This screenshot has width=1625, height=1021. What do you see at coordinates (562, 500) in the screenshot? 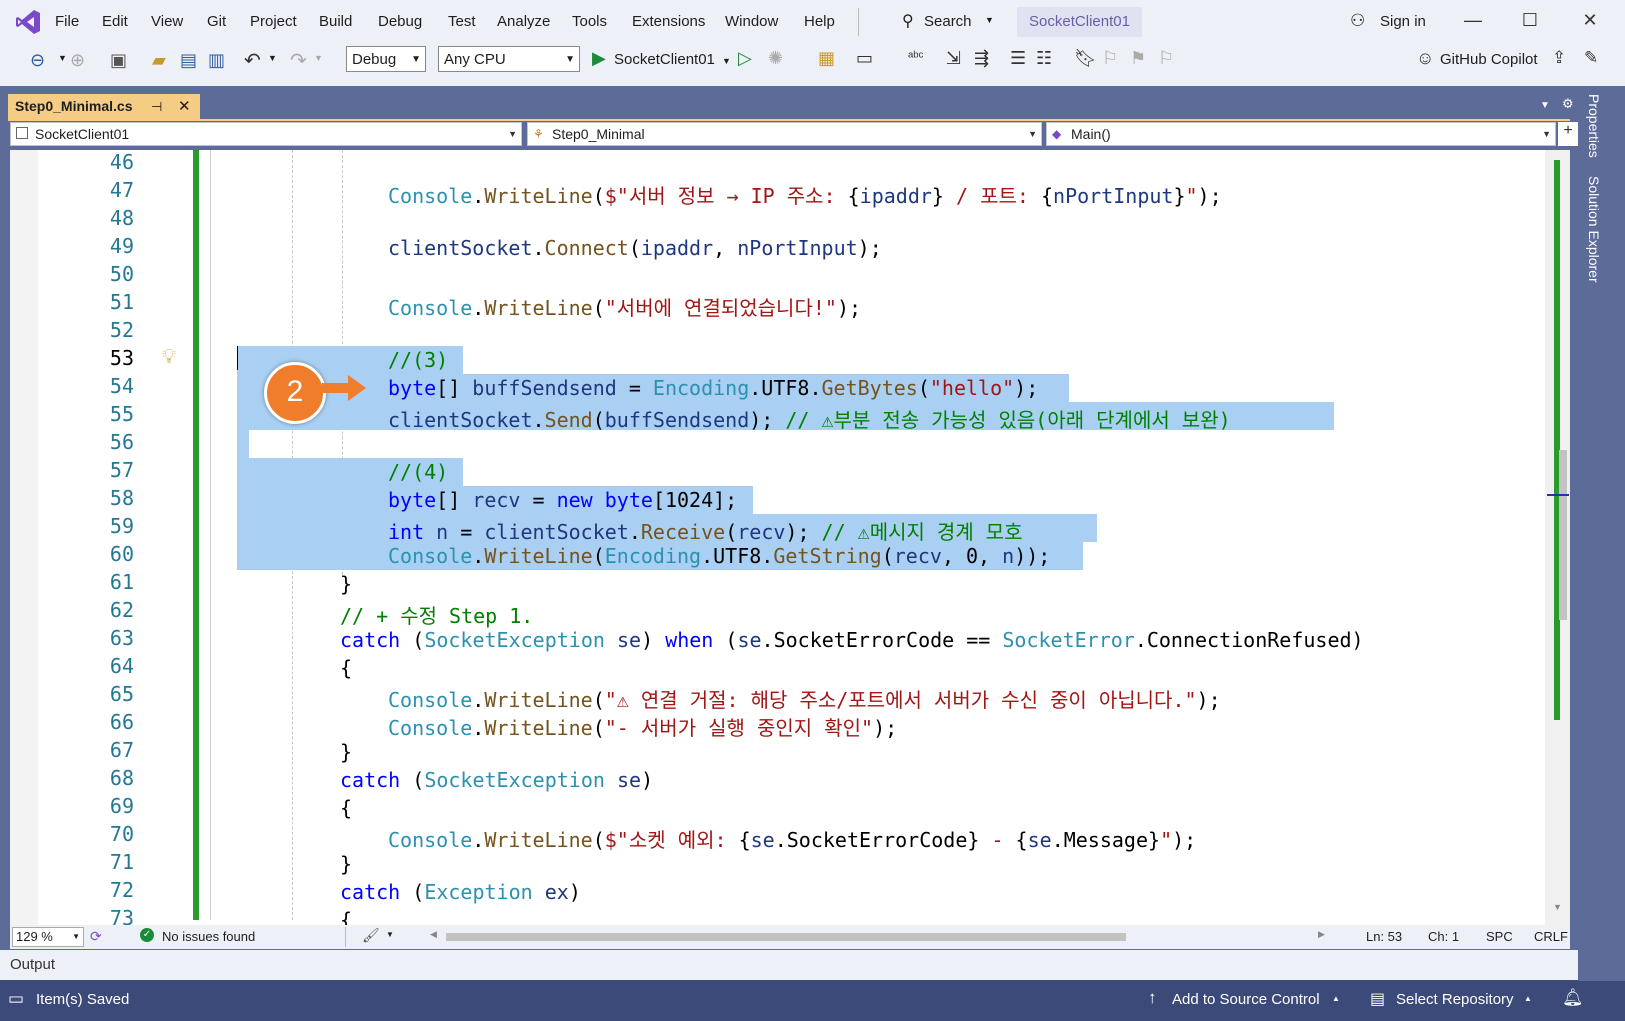
I see `code-line: byte[] recv = new byte[1024];` at bounding box center [562, 500].